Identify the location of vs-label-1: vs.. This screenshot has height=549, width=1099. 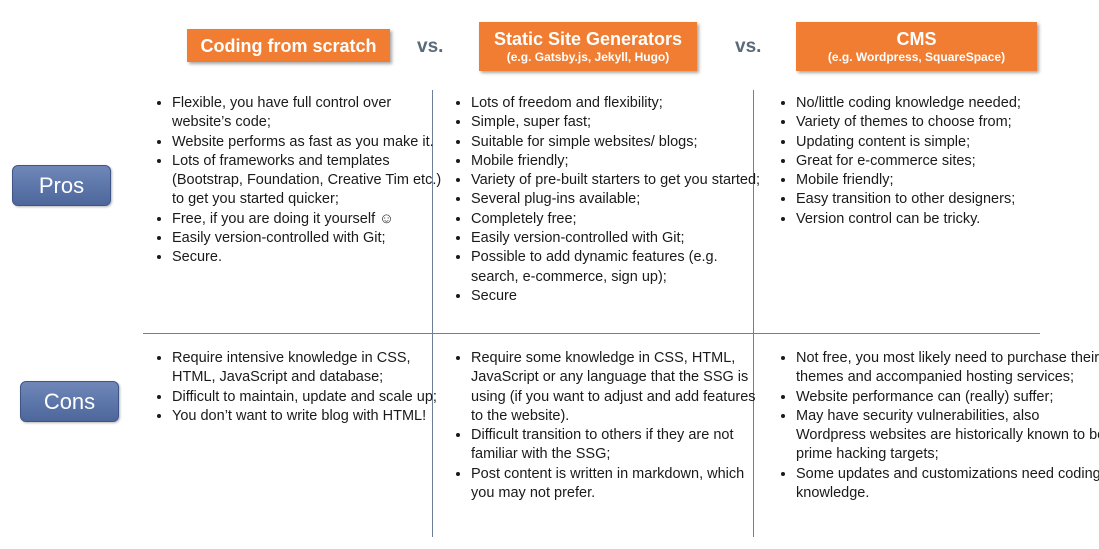
(430, 46).